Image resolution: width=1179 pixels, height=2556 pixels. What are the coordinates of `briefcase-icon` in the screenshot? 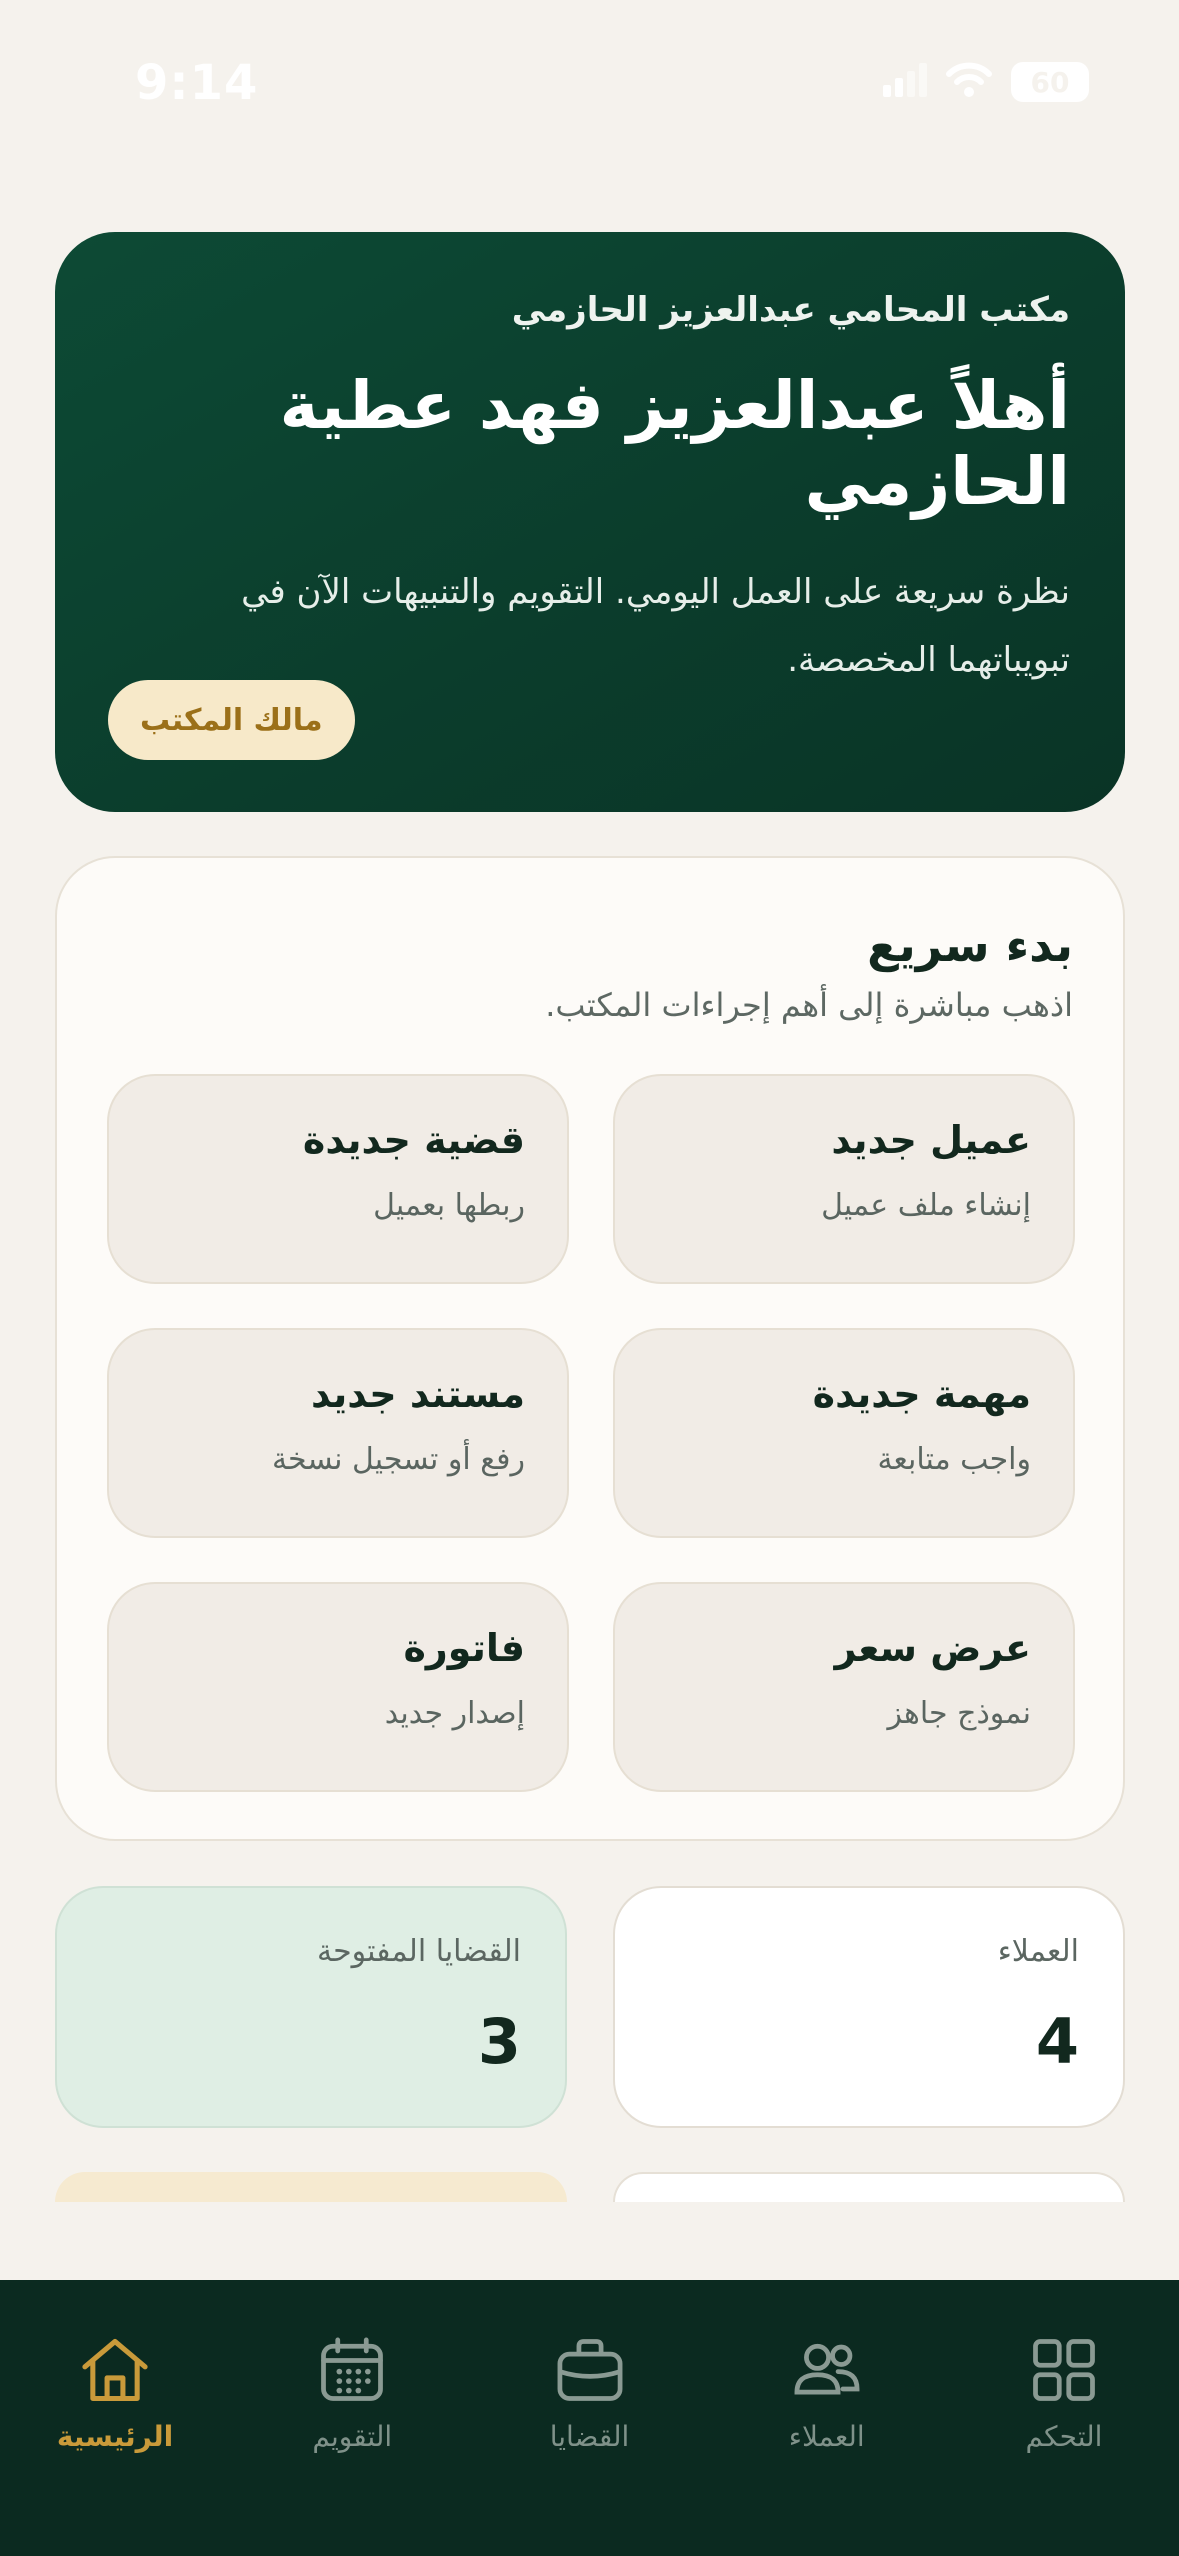 It's located at (589, 2370).